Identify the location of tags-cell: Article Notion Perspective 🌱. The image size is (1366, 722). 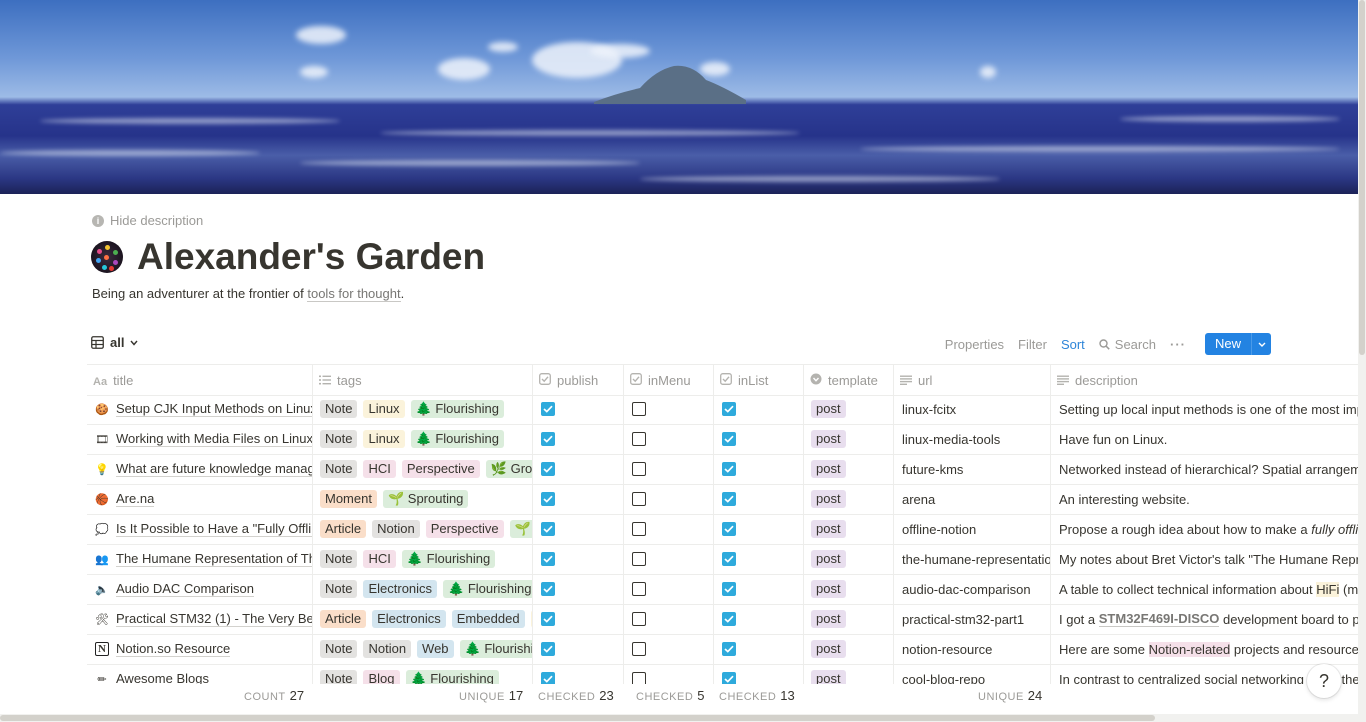
(423, 529).